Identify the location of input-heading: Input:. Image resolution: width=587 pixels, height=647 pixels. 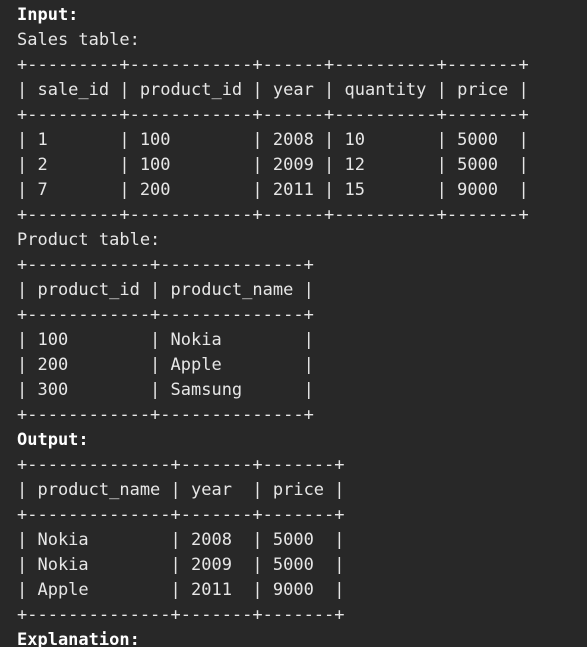
(48, 15).